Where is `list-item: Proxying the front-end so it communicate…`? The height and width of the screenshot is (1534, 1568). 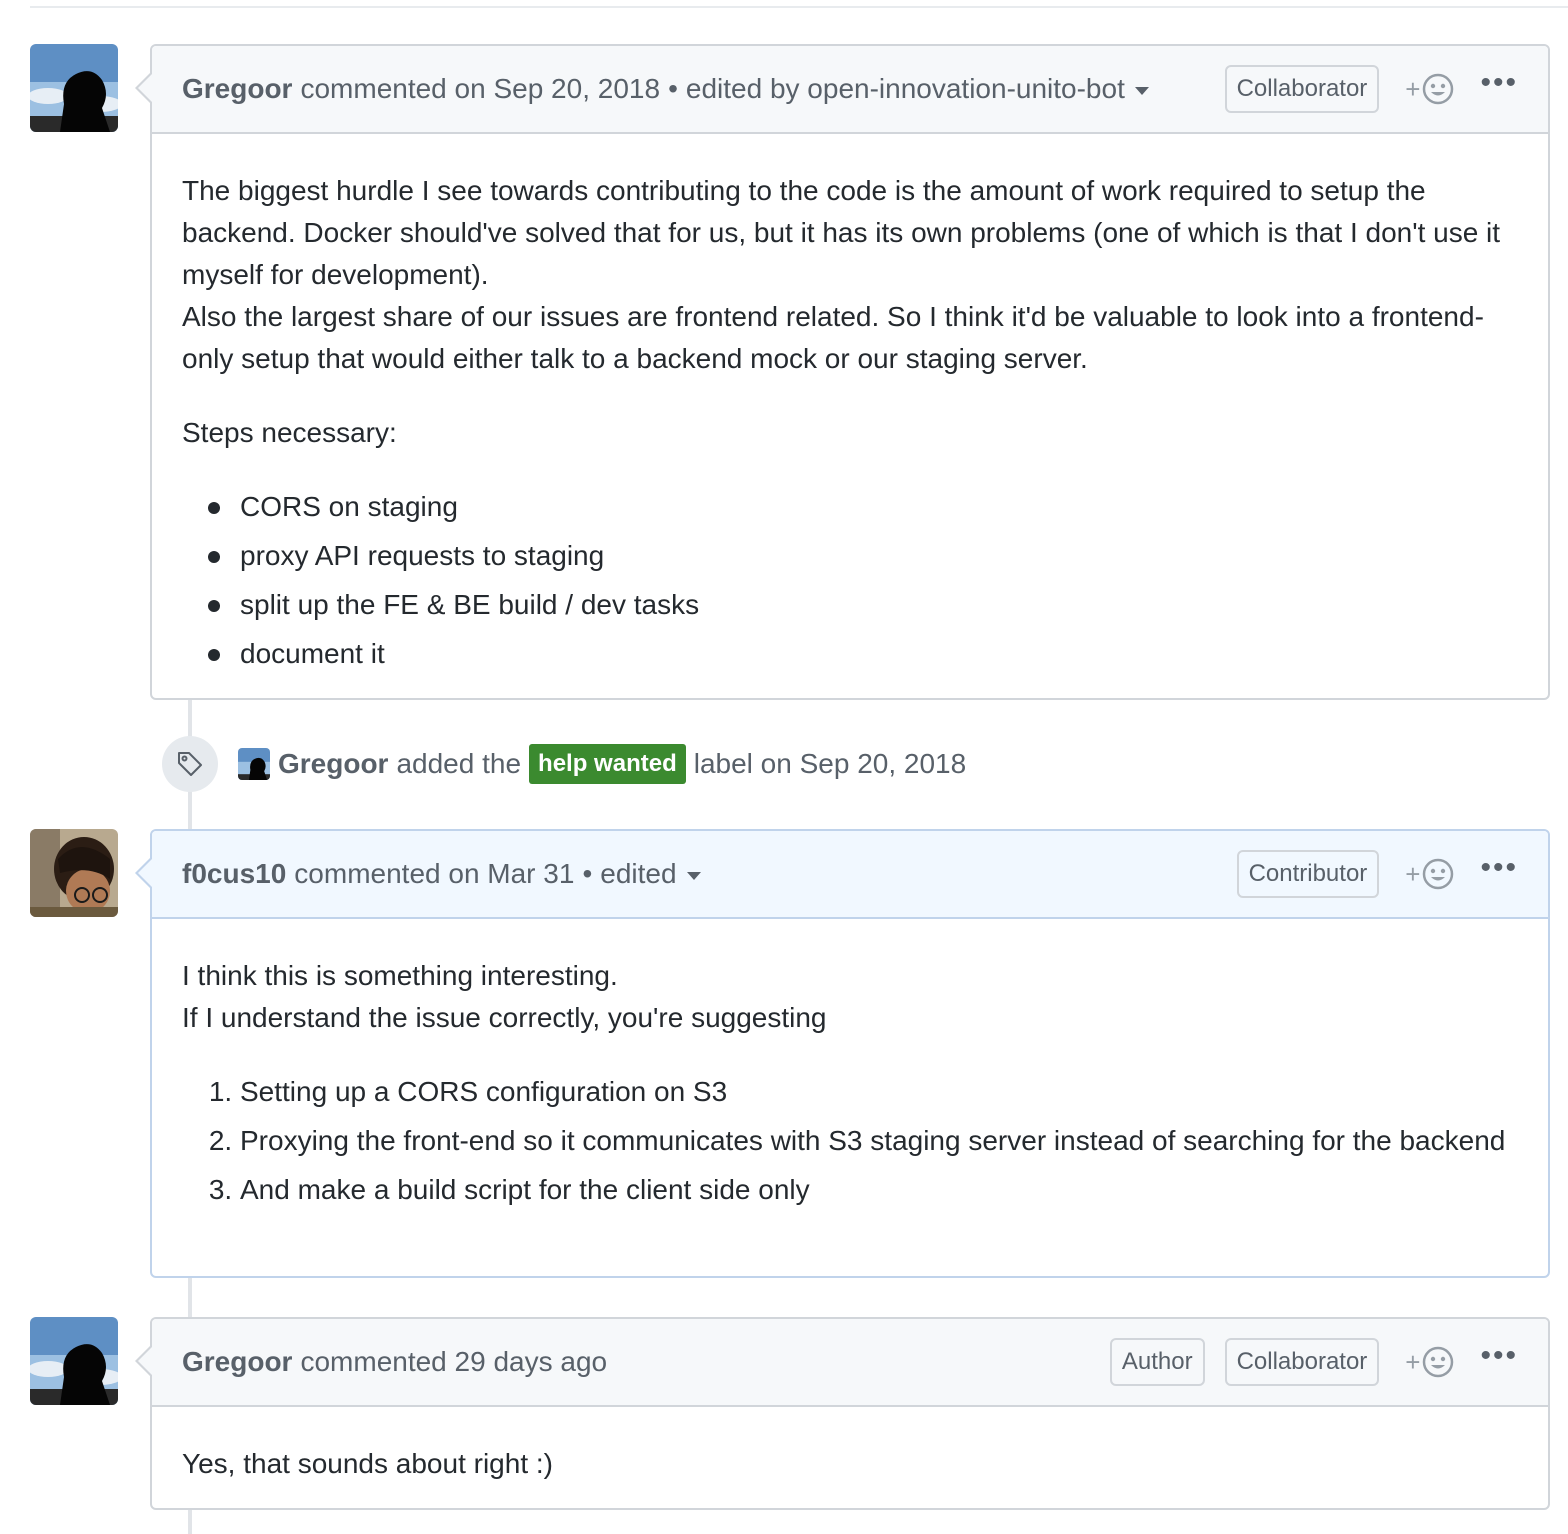
list-item: Proxying the front-end so it communicate… is located at coordinates (879, 1141).